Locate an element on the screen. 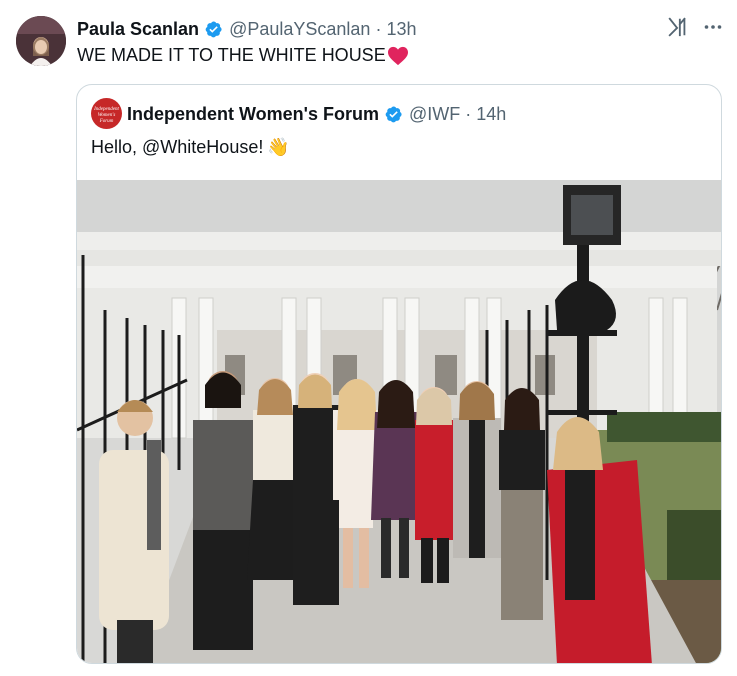  quoted-text-content: Hello, @WhiteHouse! is located at coordinates (177, 147).